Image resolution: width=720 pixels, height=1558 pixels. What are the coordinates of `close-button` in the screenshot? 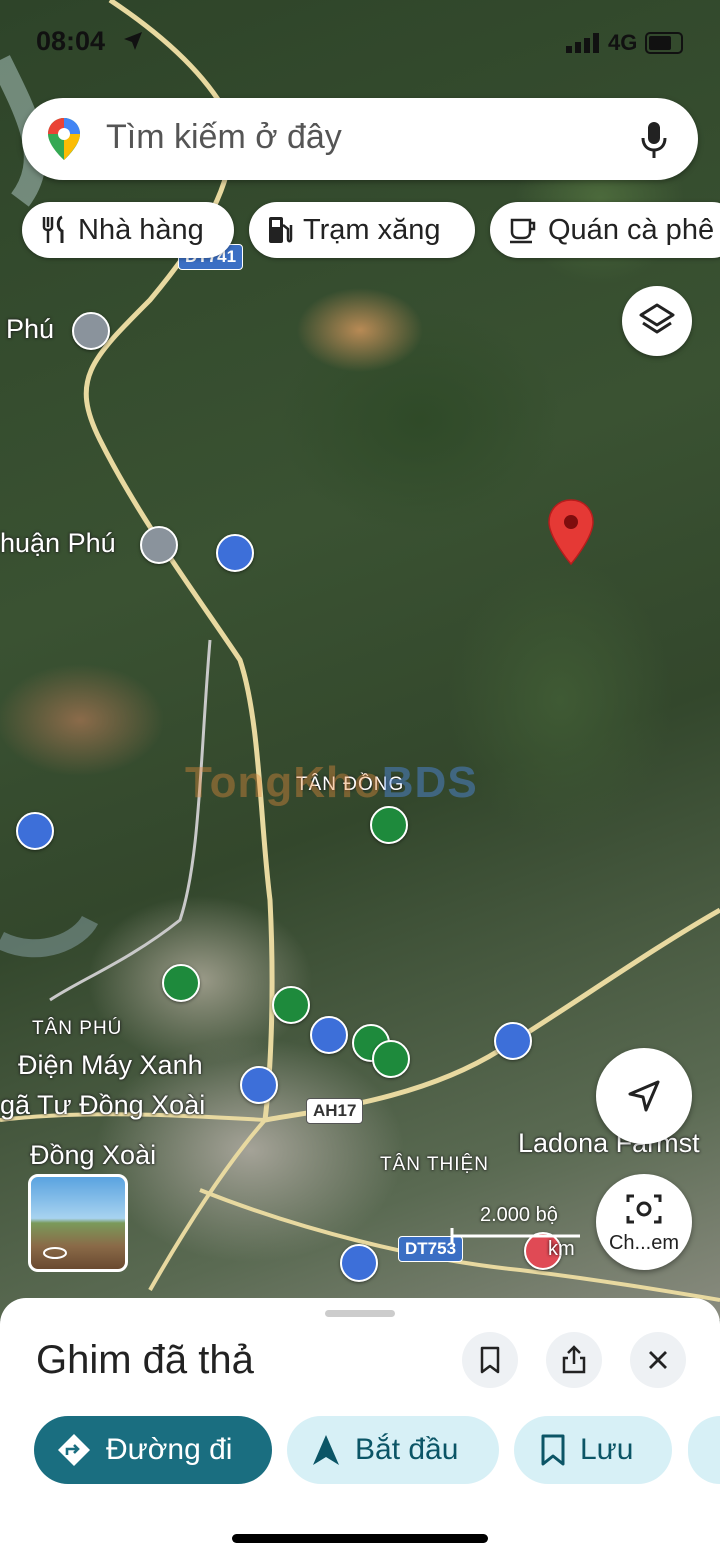 It's located at (658, 1360).